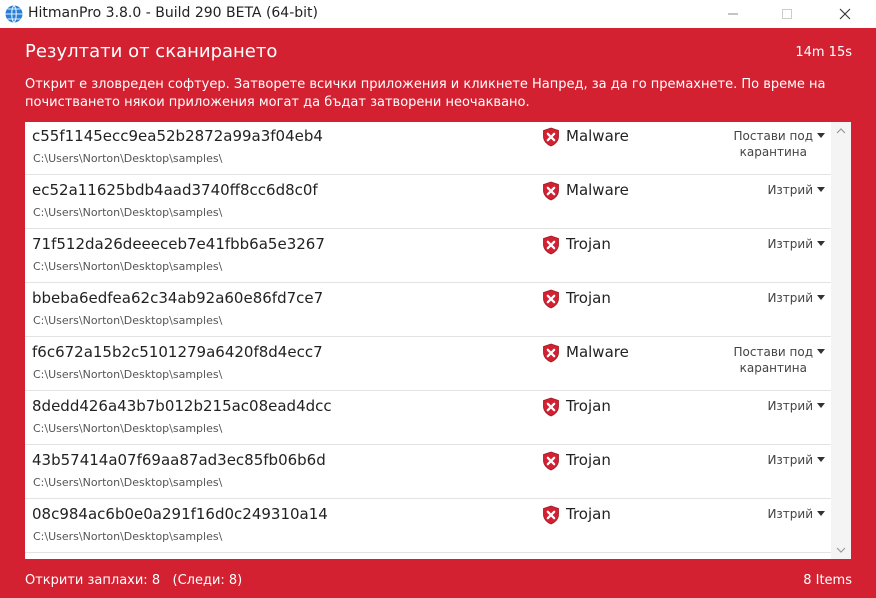  Describe the element at coordinates (178, 298) in the screenshot. I see `threat-file-name: bbeba6edfea62c34ab92a60e86fd7ce7` at that location.